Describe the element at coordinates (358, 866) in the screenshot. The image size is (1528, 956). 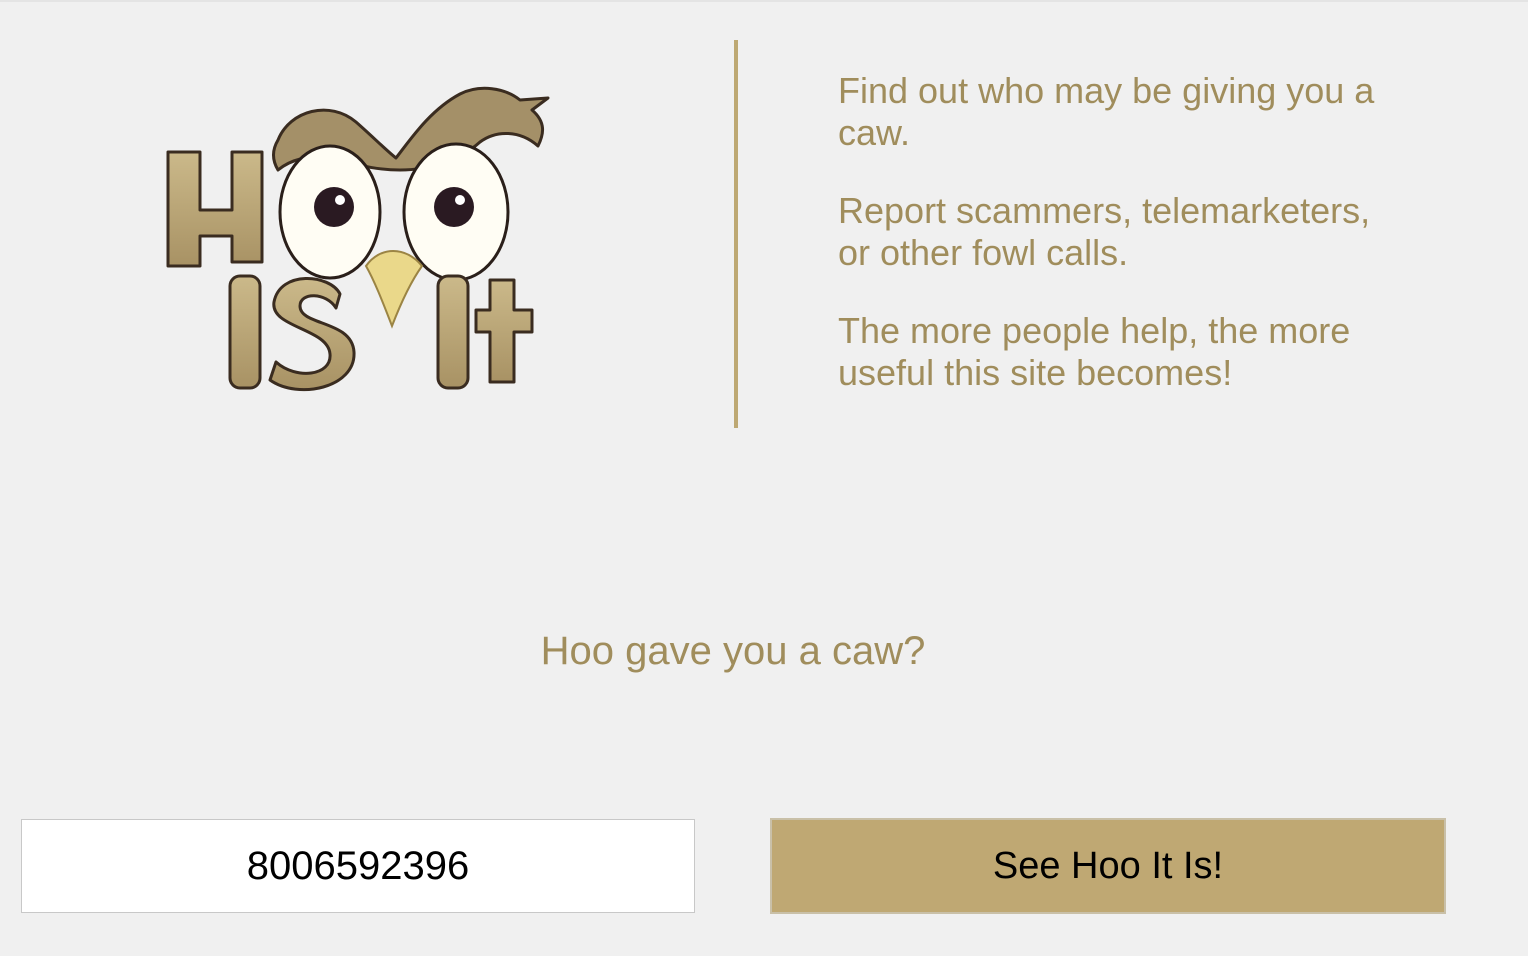
I see `phone-number-input` at that location.